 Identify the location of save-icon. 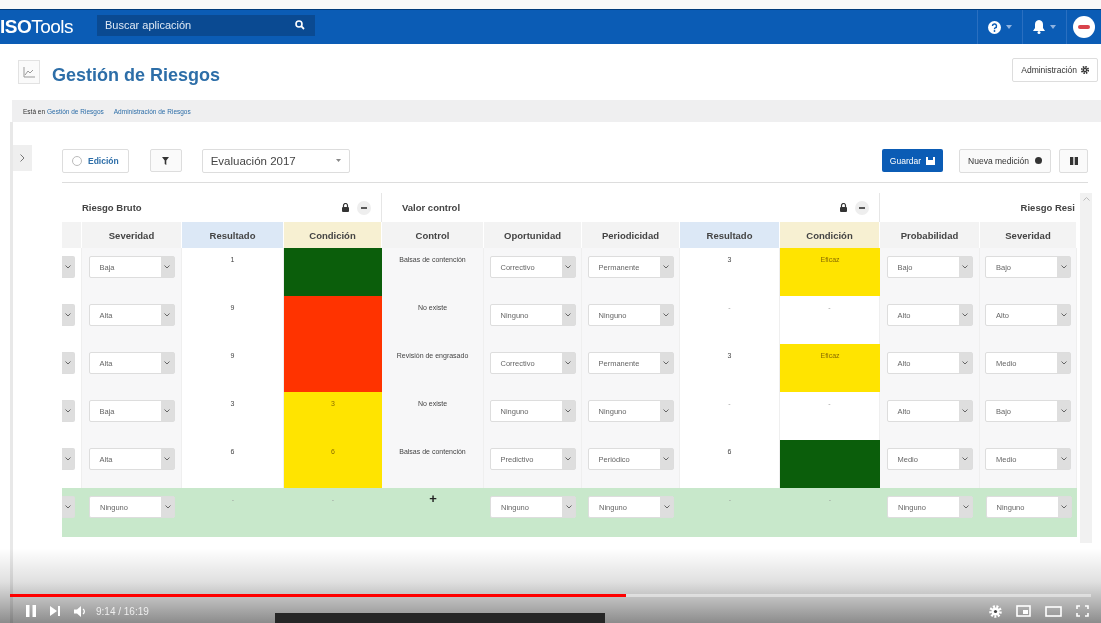
(931, 160).